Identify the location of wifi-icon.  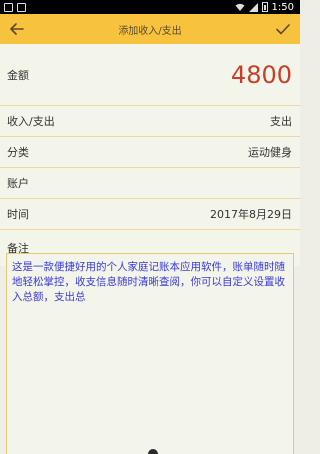
(240, 7).